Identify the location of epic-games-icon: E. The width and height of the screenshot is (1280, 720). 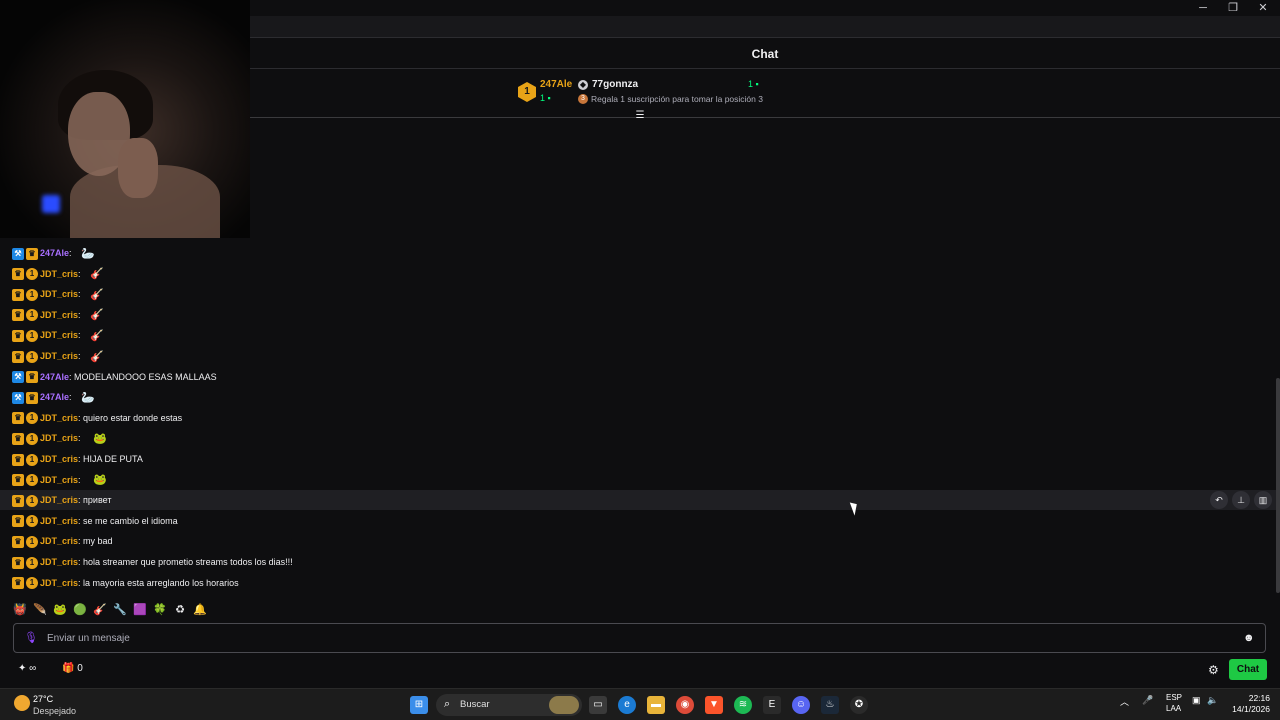
(772, 705).